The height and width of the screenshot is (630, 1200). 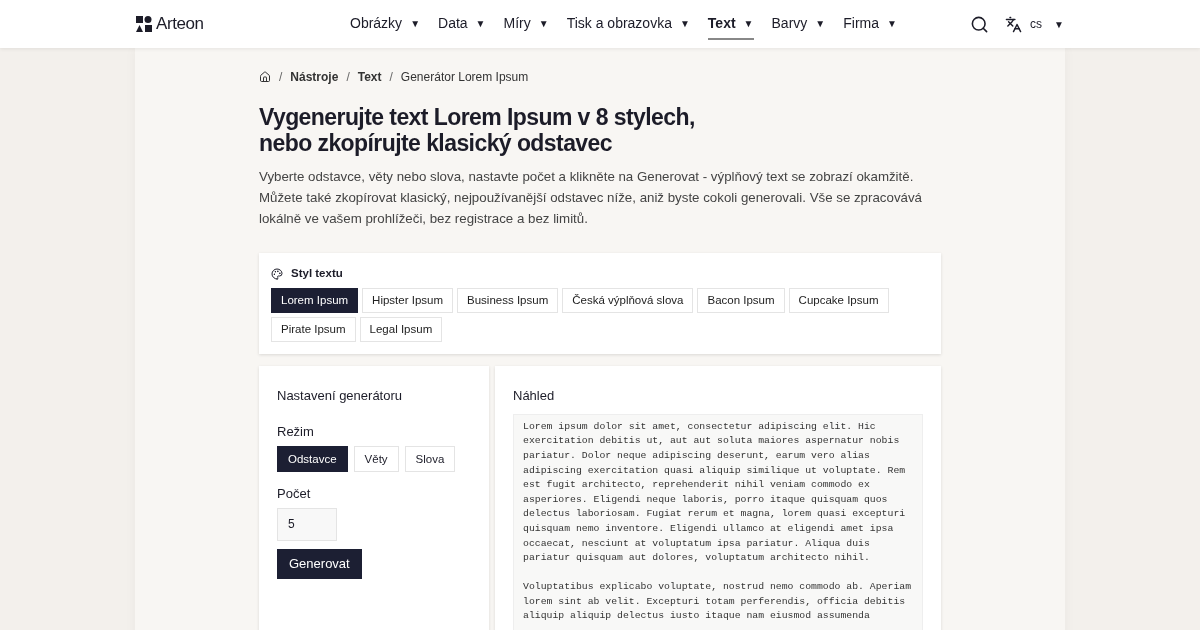 I want to click on nav-menu: Text ▼, so click(x=730, y=24).